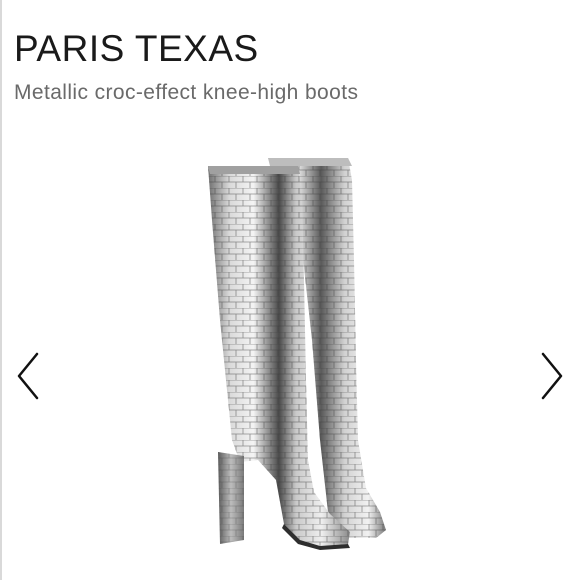 Image resolution: width=580 pixels, height=580 pixels. I want to click on chevron-left-icon, so click(28, 376).